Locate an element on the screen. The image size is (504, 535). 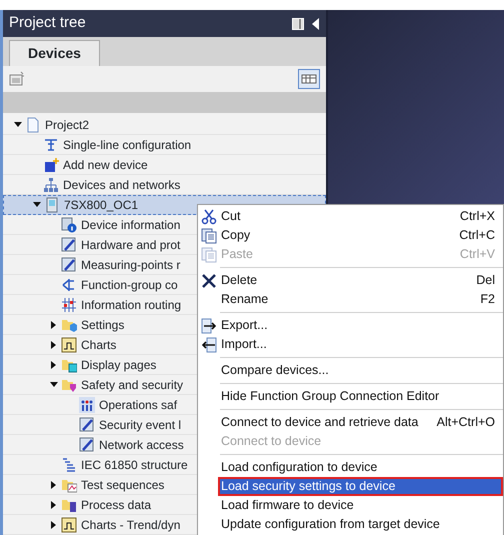
menu-item: Load security settings to device is located at coordinates (360, 486).